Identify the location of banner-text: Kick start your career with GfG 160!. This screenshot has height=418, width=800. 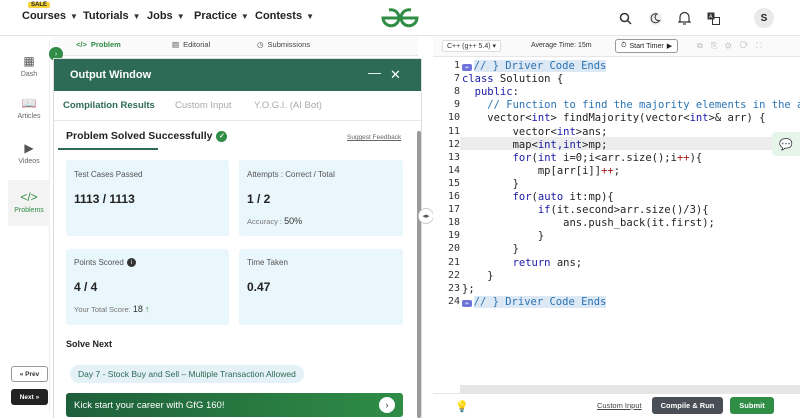
(149, 405).